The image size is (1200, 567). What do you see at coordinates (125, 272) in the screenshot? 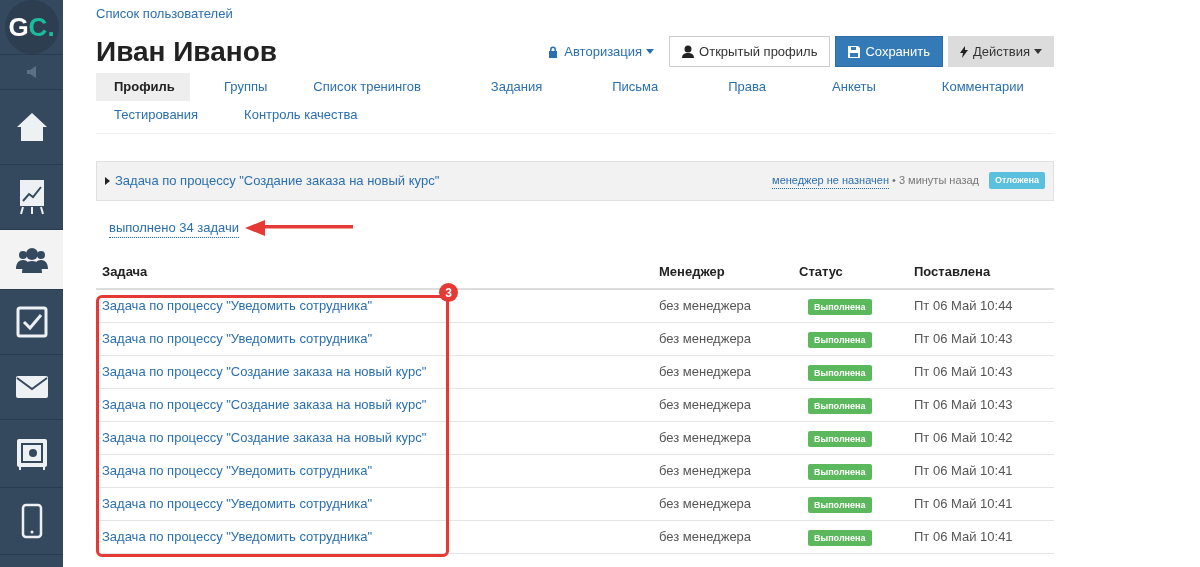
I see `column-header: Задача` at bounding box center [125, 272].